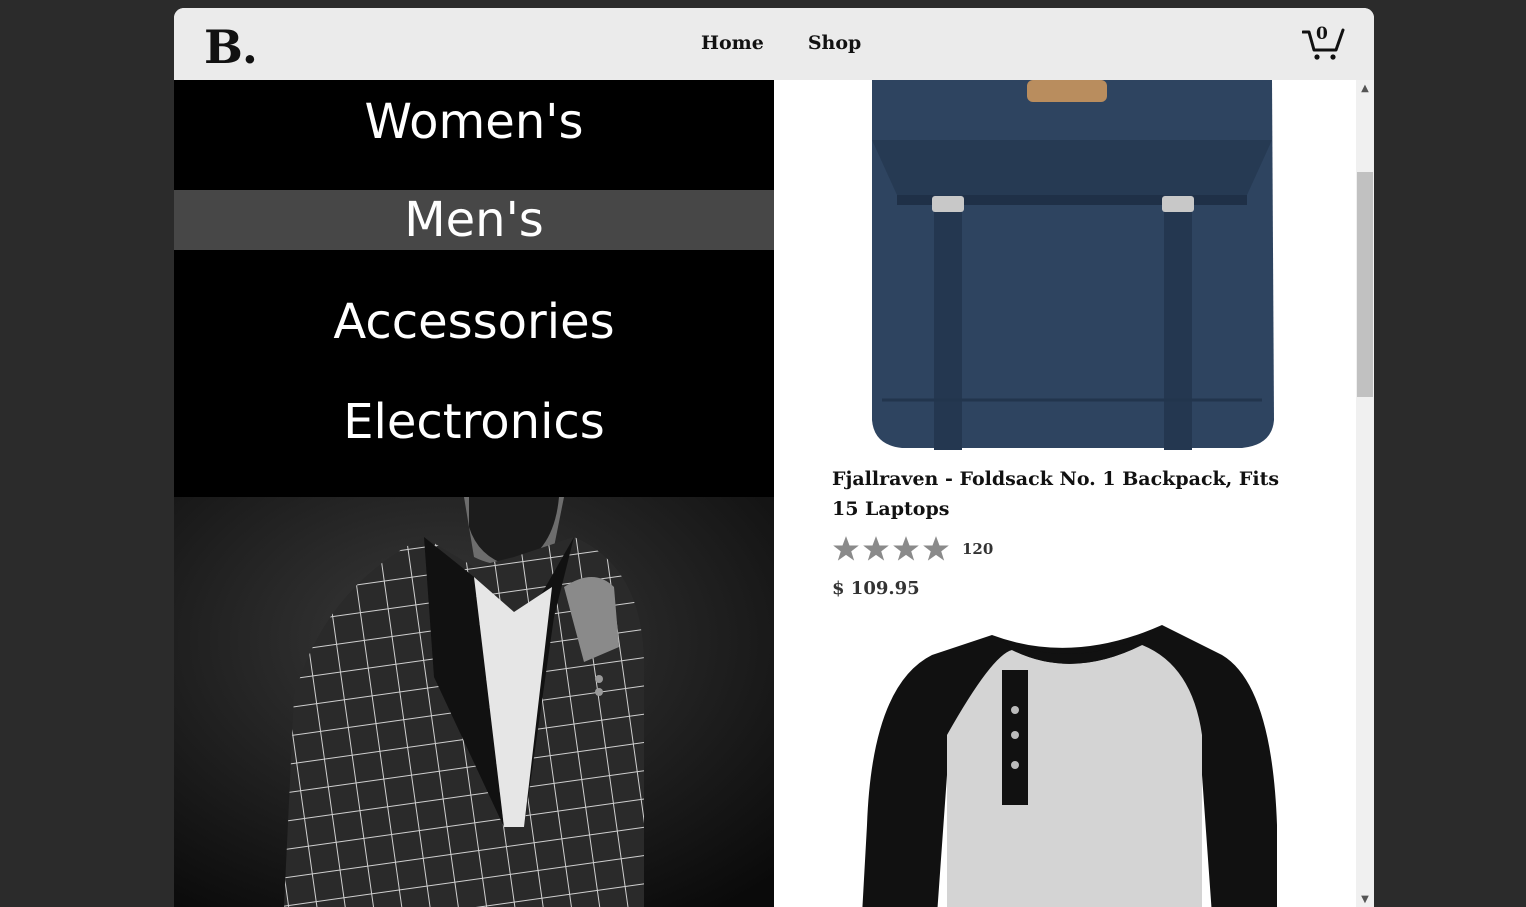 The height and width of the screenshot is (907, 1526). What do you see at coordinates (781, 43) in the screenshot?
I see `main-nav: Home Shop` at bounding box center [781, 43].